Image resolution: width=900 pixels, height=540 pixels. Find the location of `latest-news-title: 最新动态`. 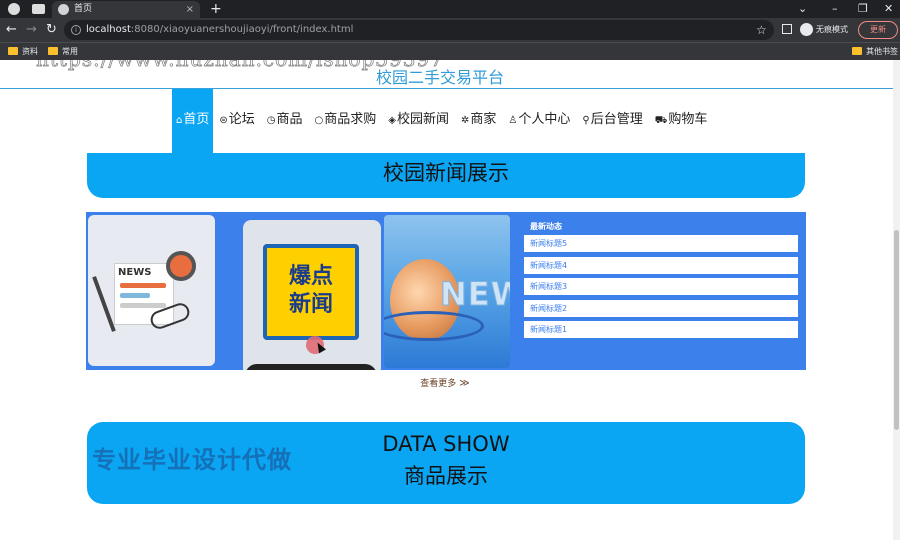

latest-news-title: 最新动态 is located at coordinates (546, 226).